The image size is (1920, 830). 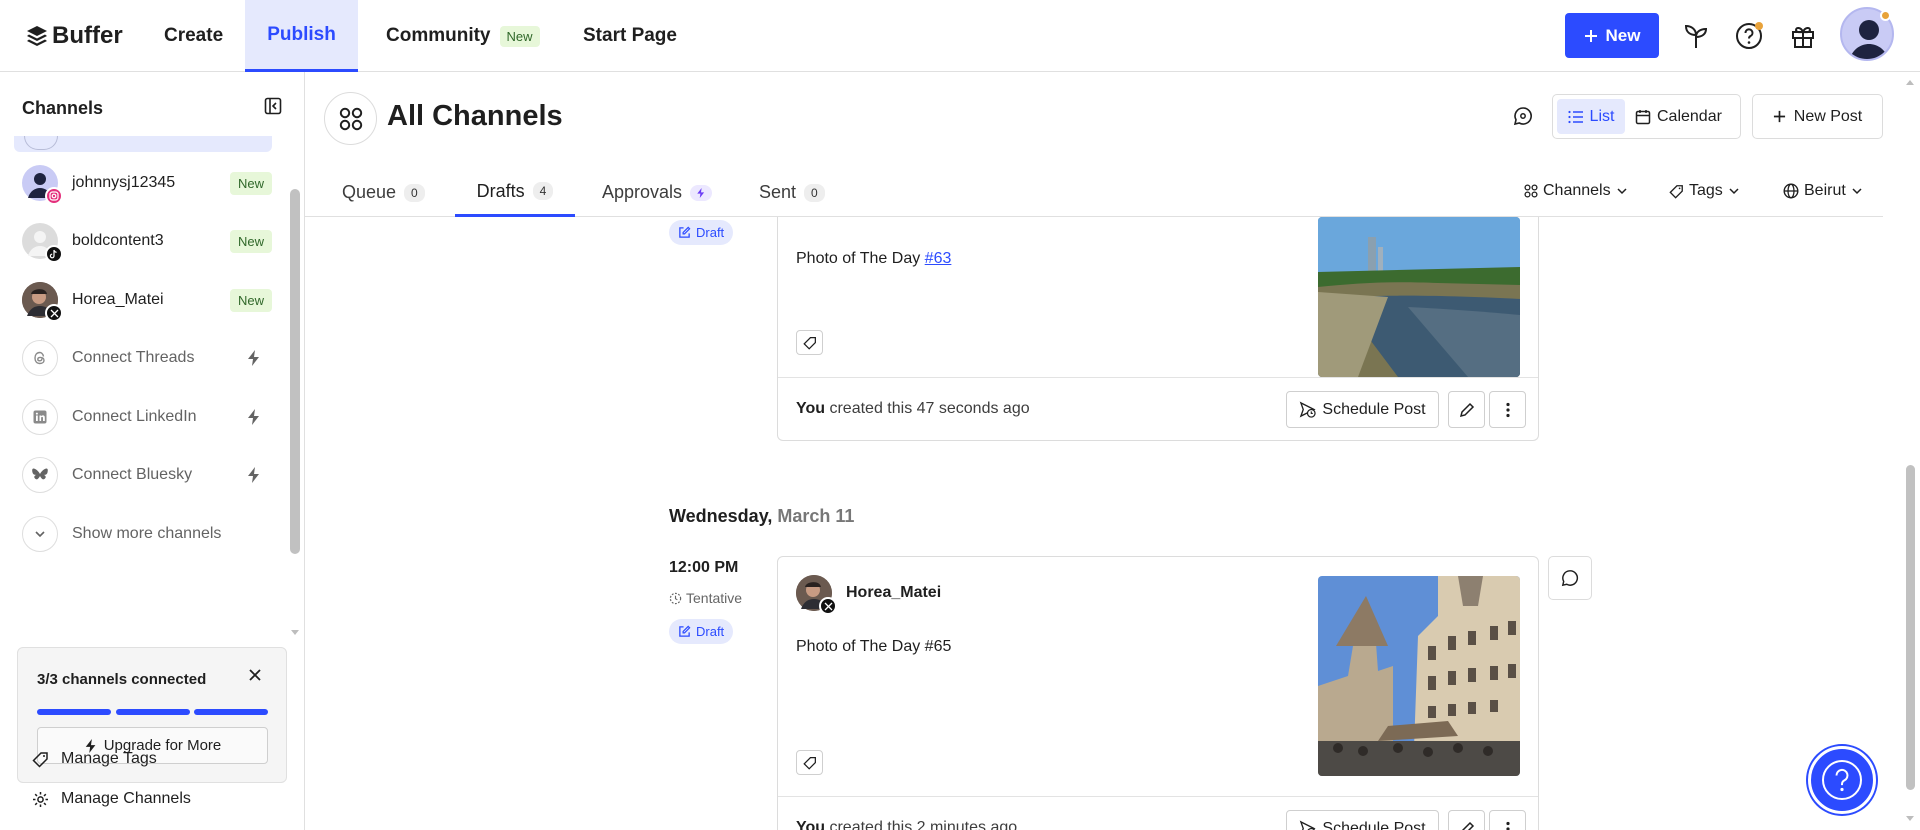 I want to click on connect-linkedin-item: Connect LinkedIn, so click(x=147, y=417).